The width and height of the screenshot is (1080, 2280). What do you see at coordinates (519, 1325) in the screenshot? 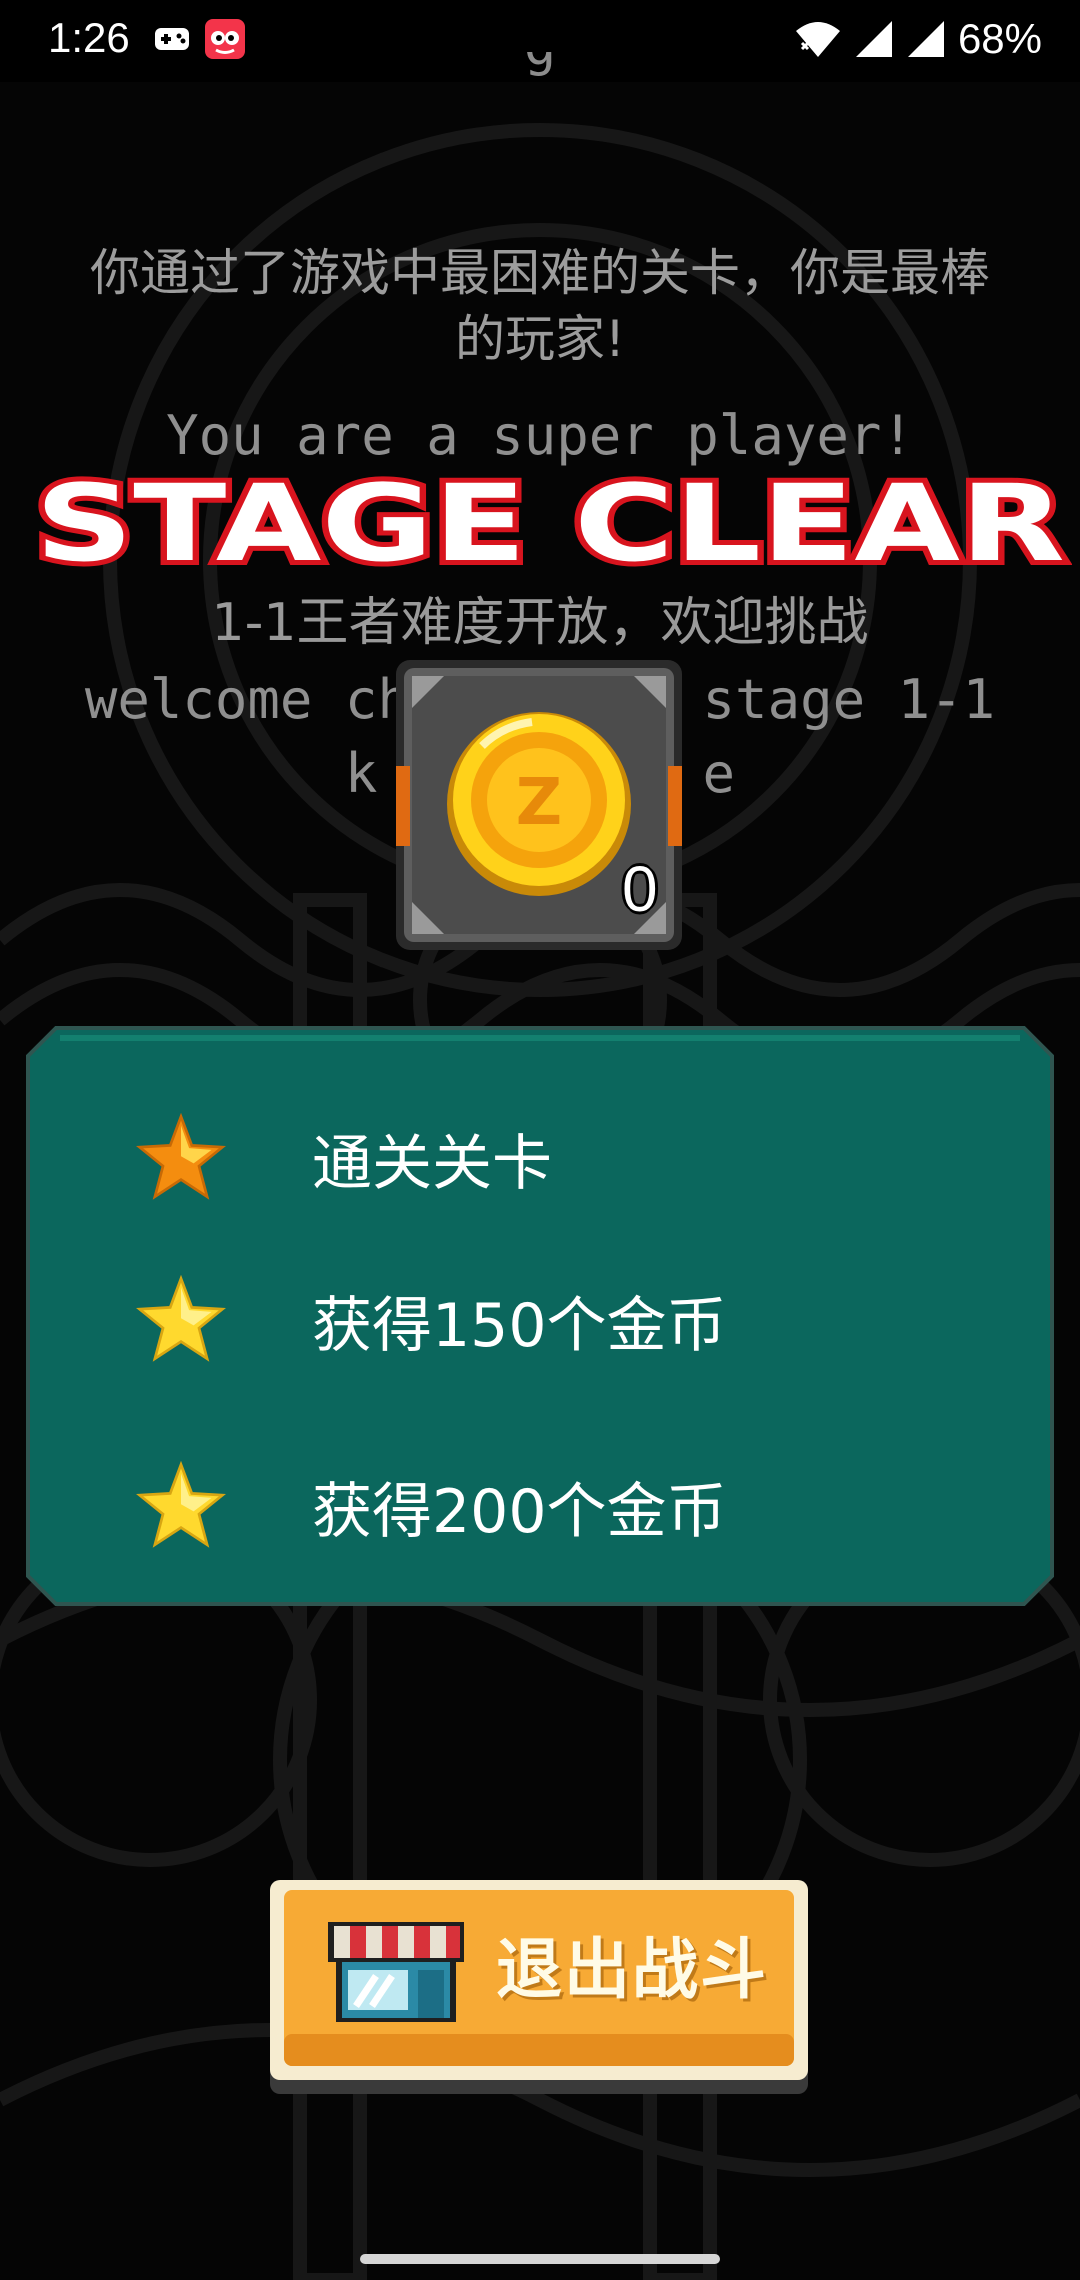
I see `objective-label: 获得150个金币` at bounding box center [519, 1325].